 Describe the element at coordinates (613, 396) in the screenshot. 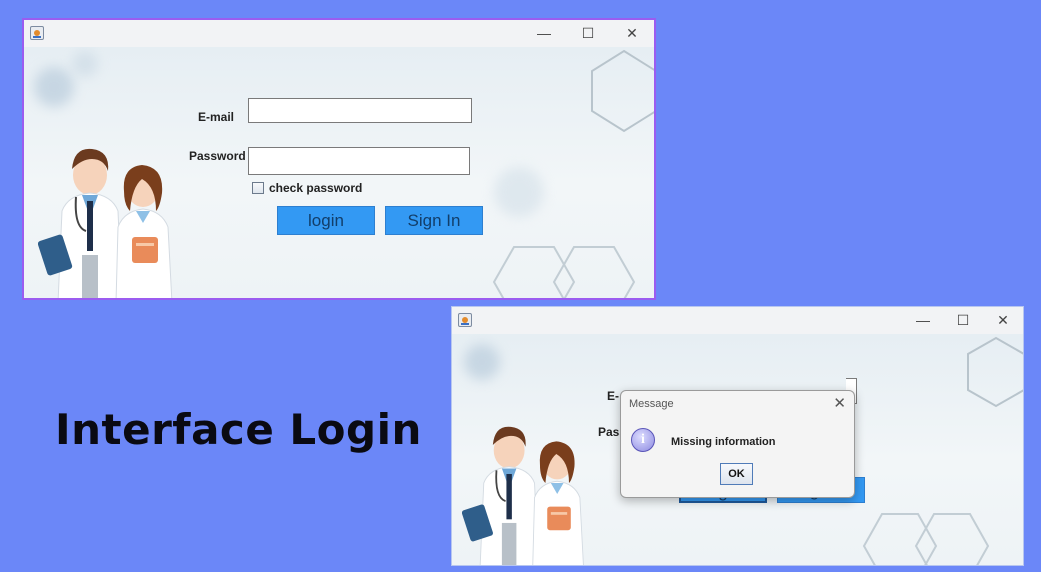

I see `email-label-partial: E-` at that location.